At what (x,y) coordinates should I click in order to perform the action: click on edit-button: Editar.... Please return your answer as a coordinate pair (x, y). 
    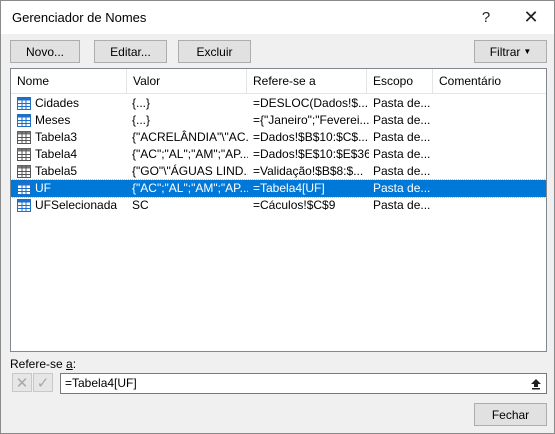
    Looking at the image, I should click on (130, 51).